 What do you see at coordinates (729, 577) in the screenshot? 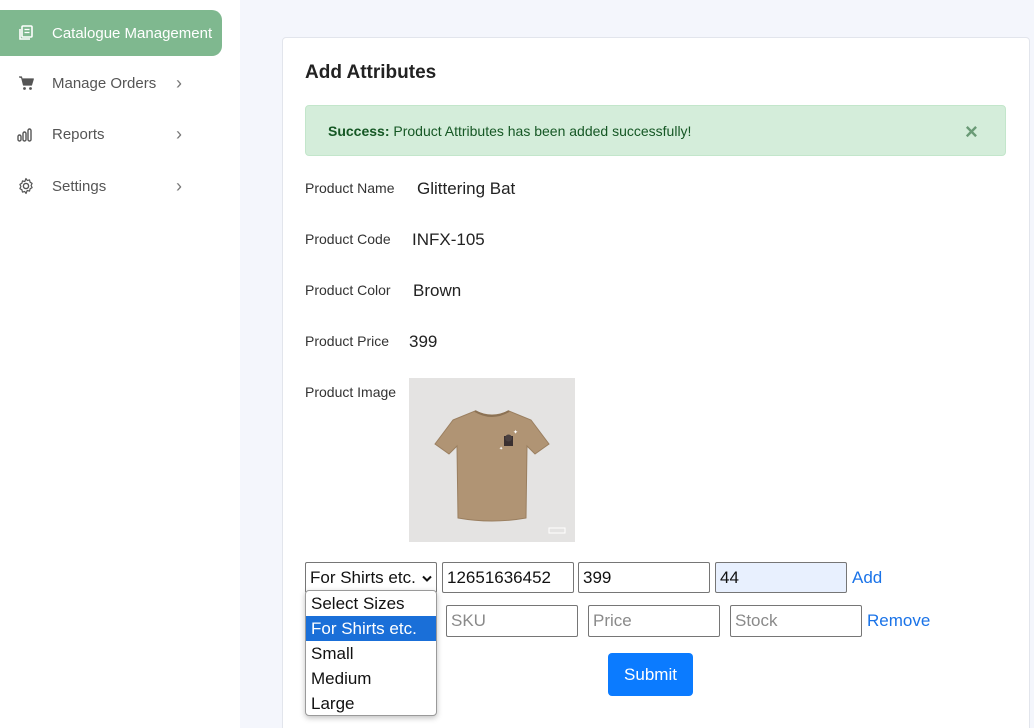
I see `stock-input-value: 44` at bounding box center [729, 577].